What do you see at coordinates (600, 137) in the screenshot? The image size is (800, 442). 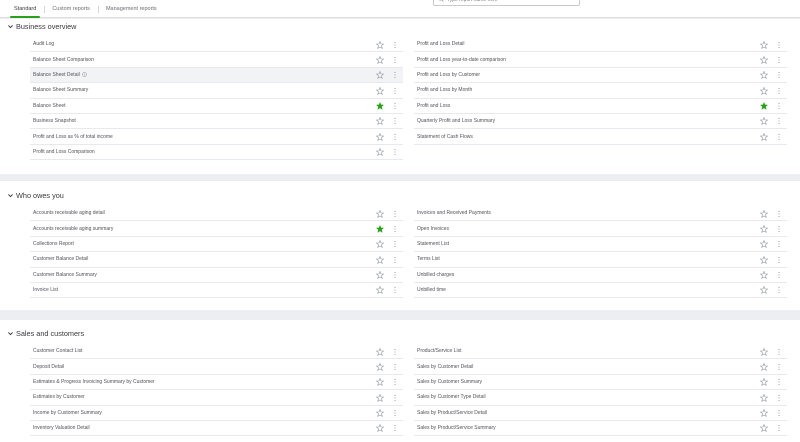 I see `report-link: Statement of Cash Flows` at bounding box center [600, 137].